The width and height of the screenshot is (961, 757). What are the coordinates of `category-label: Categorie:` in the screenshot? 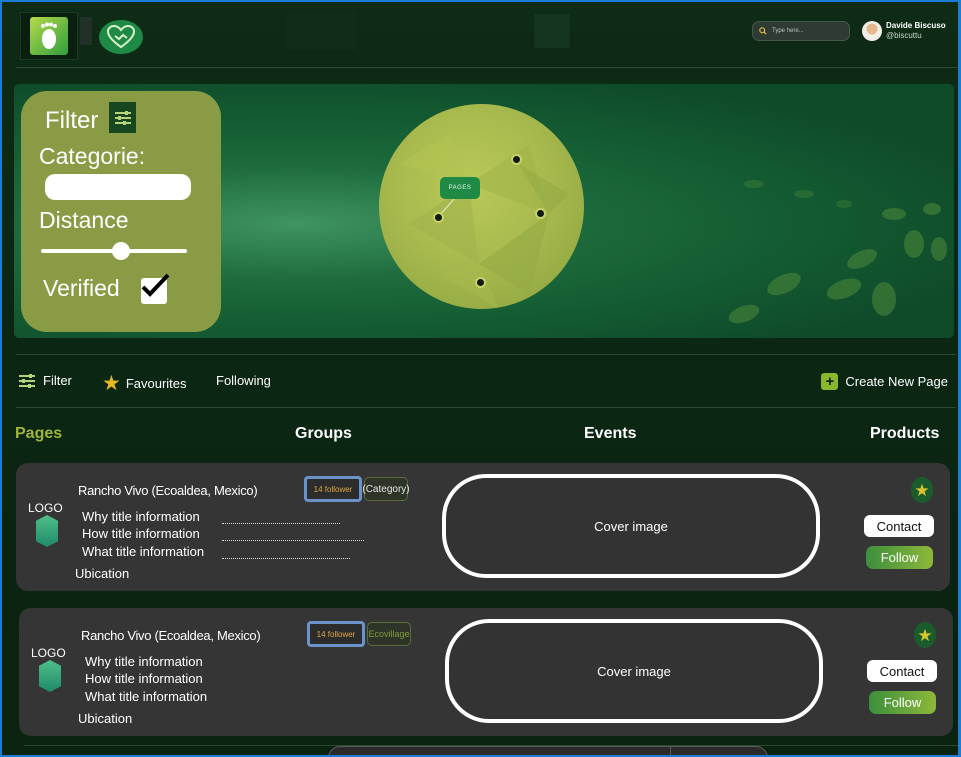 It's located at (92, 156).